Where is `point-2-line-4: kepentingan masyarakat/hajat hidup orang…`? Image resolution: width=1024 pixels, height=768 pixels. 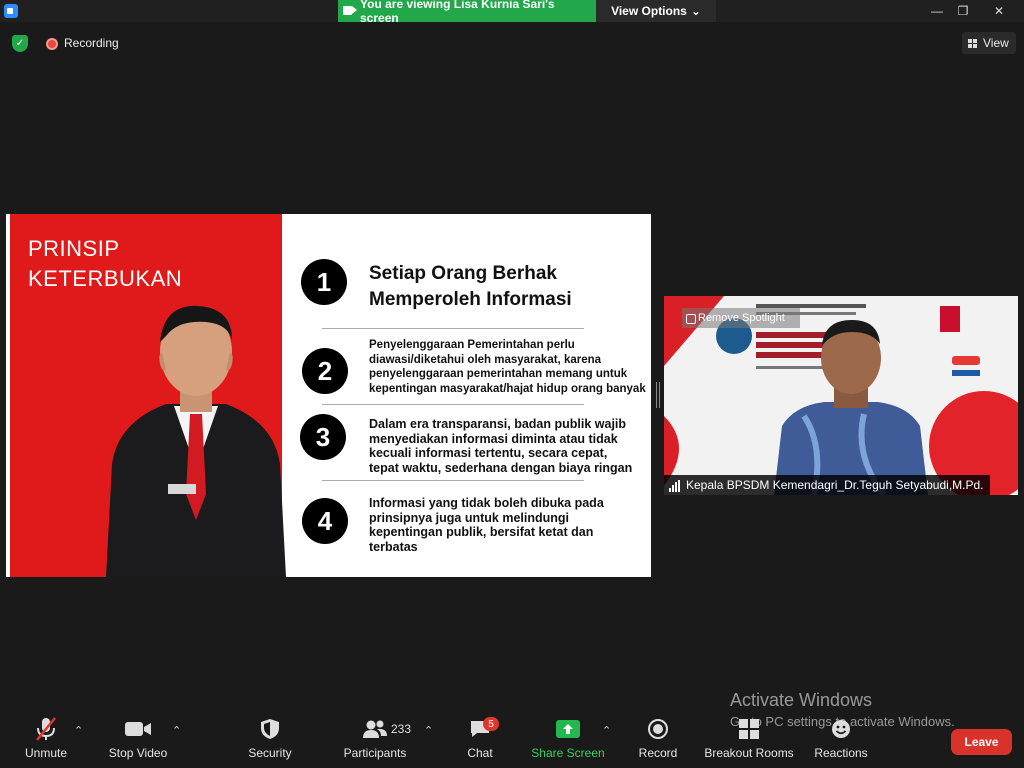 point-2-line-4: kepentingan masyarakat/hajat hidup orang… is located at coordinates (507, 388).